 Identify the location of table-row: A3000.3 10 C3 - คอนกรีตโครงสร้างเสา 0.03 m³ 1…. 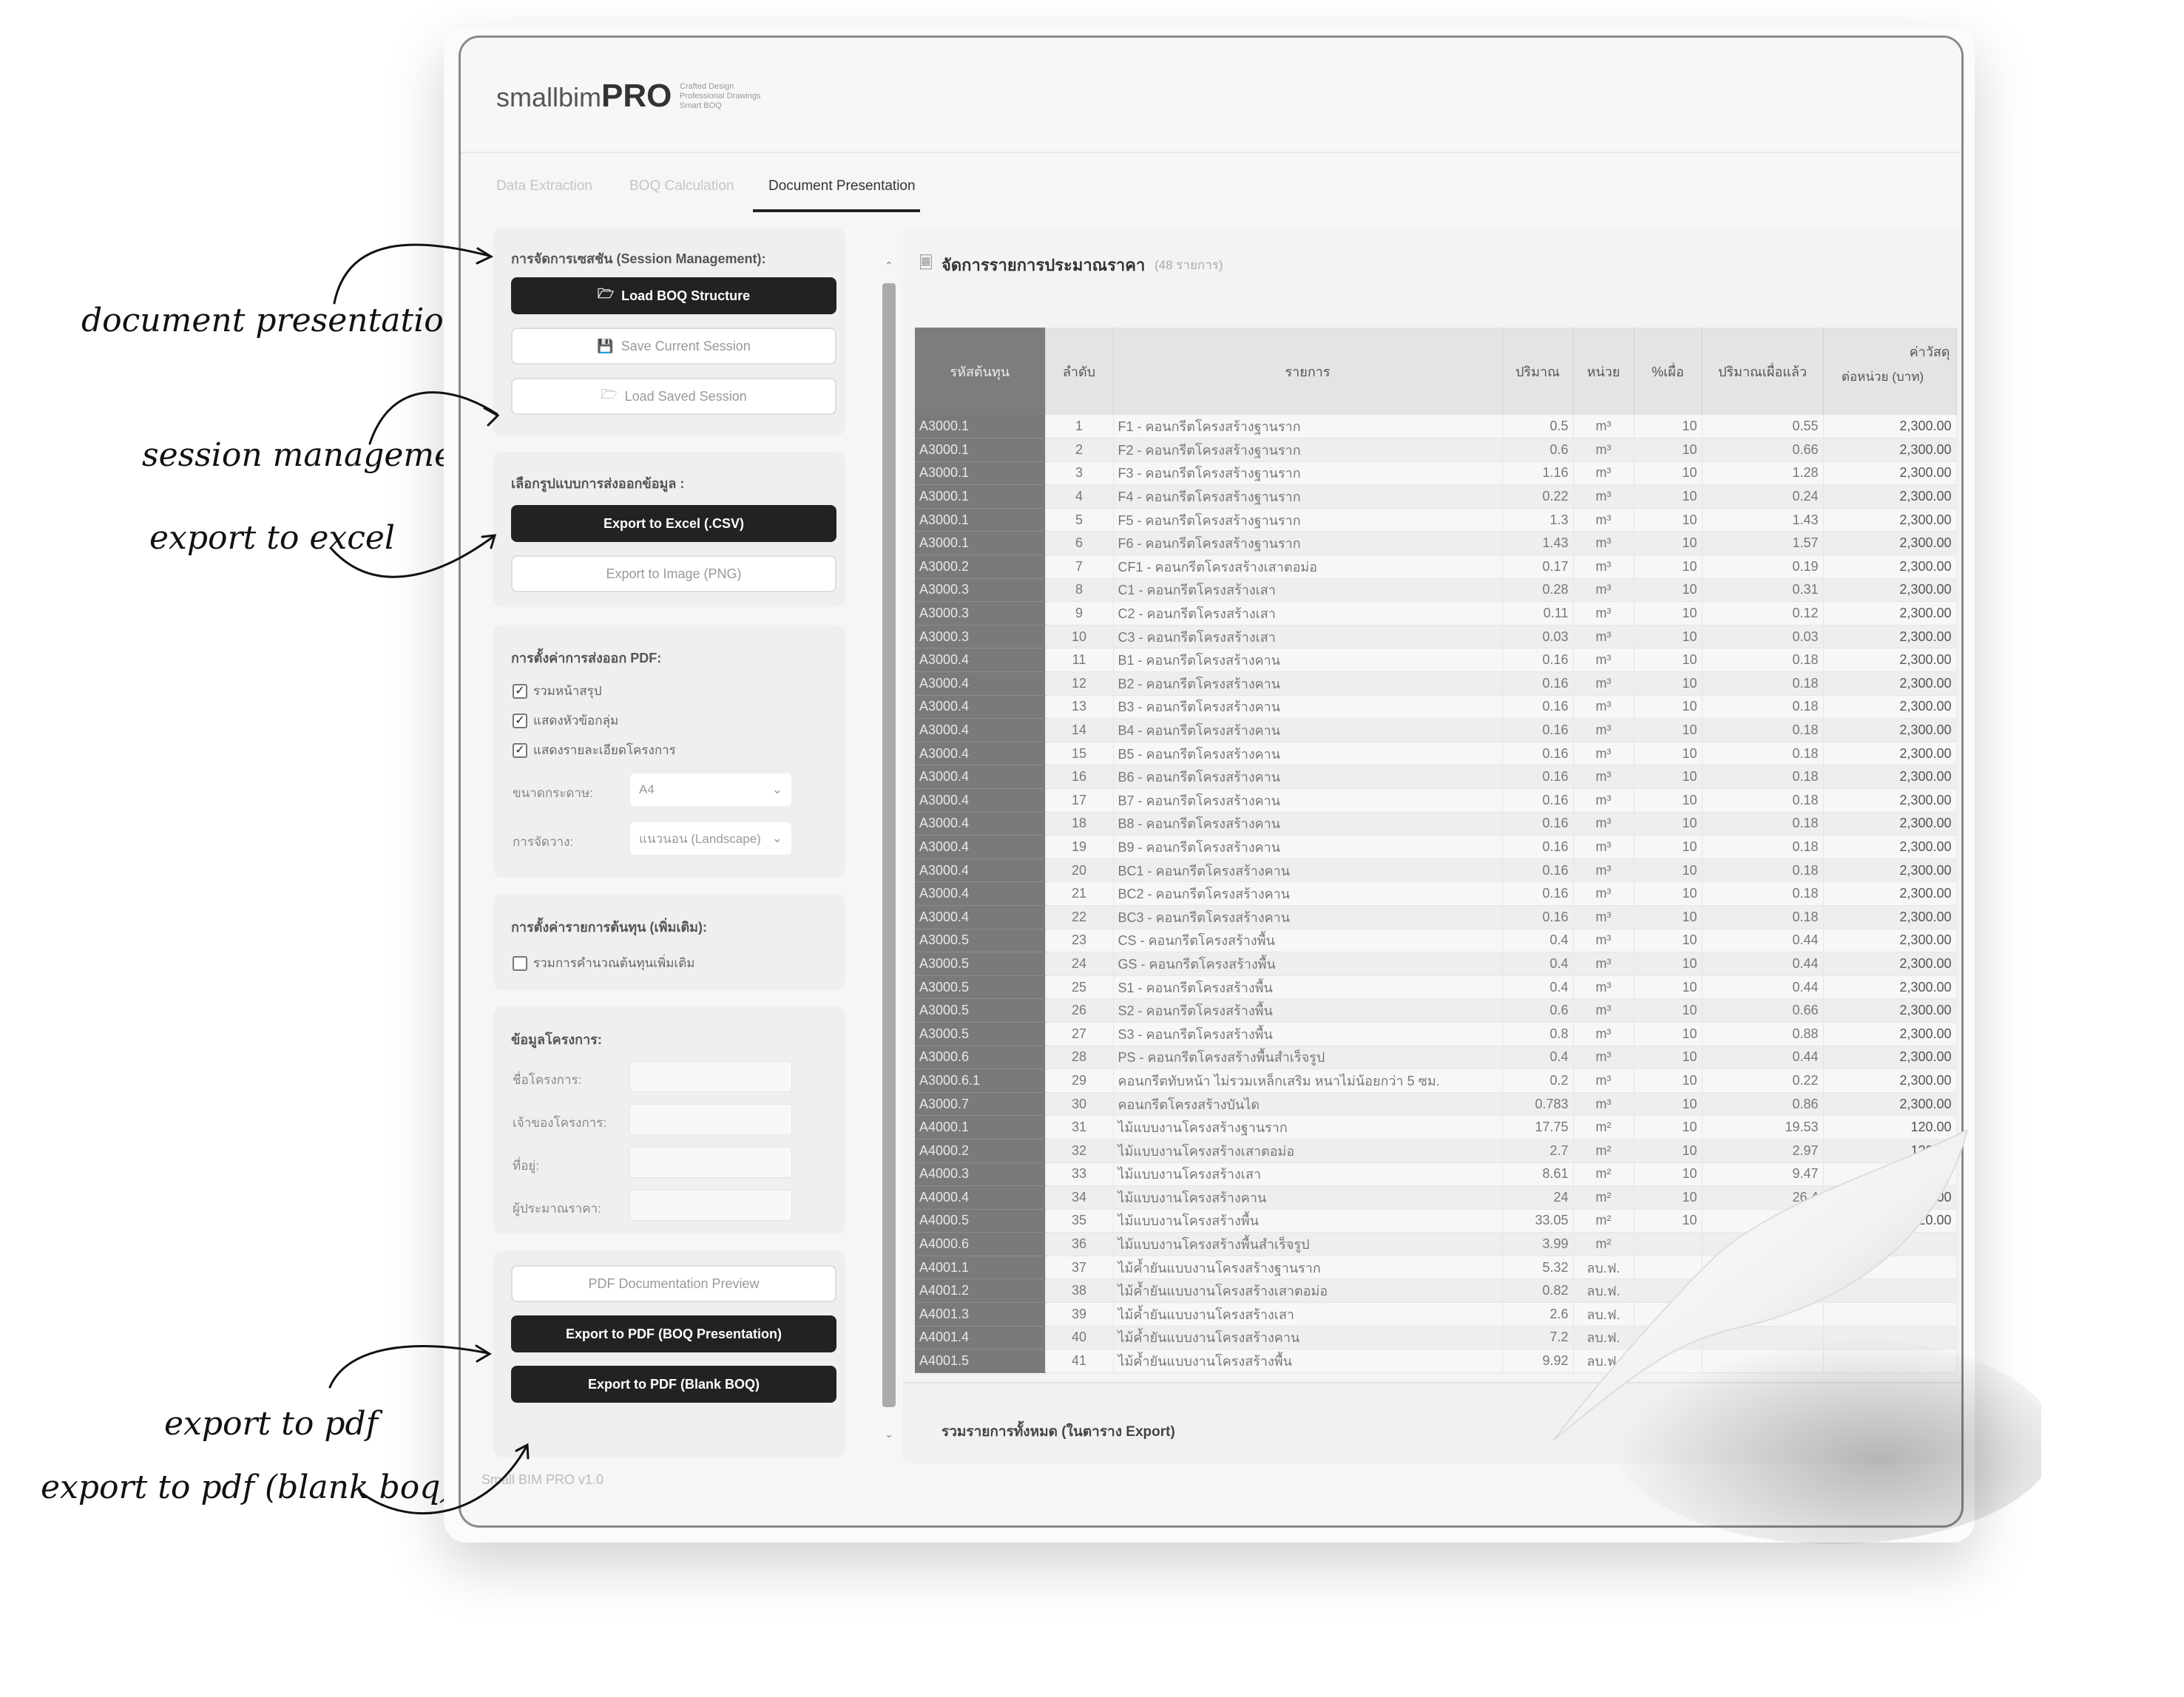
(1436, 637).